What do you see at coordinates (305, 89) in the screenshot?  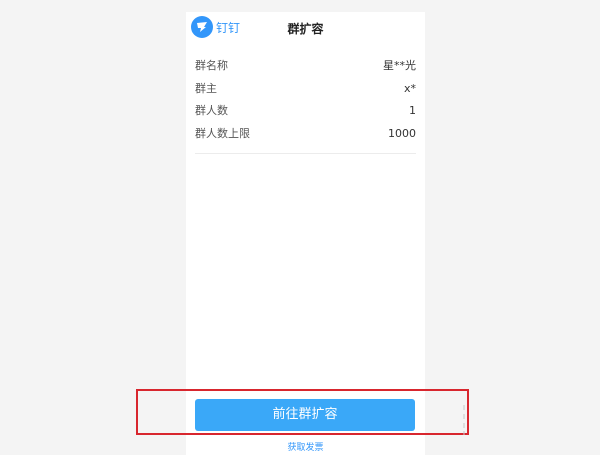 I see `info-row-group-owner: 群主 x*` at bounding box center [305, 89].